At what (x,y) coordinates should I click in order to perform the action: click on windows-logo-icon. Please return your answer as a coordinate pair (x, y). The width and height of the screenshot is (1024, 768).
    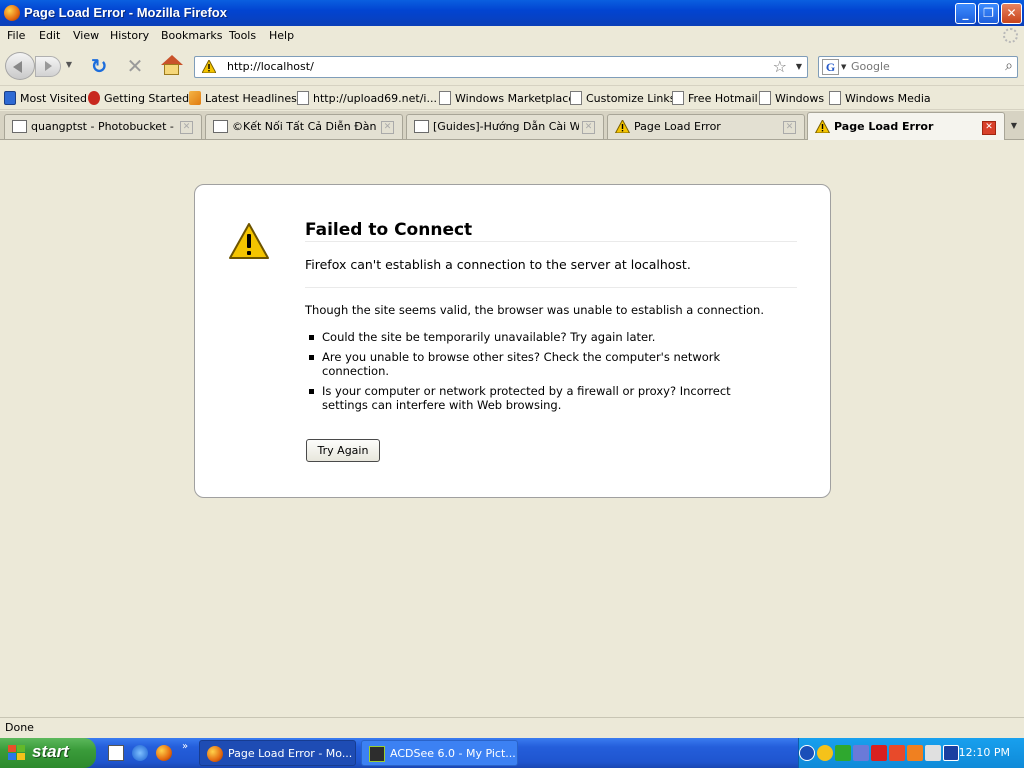
    Looking at the image, I should click on (17, 753).